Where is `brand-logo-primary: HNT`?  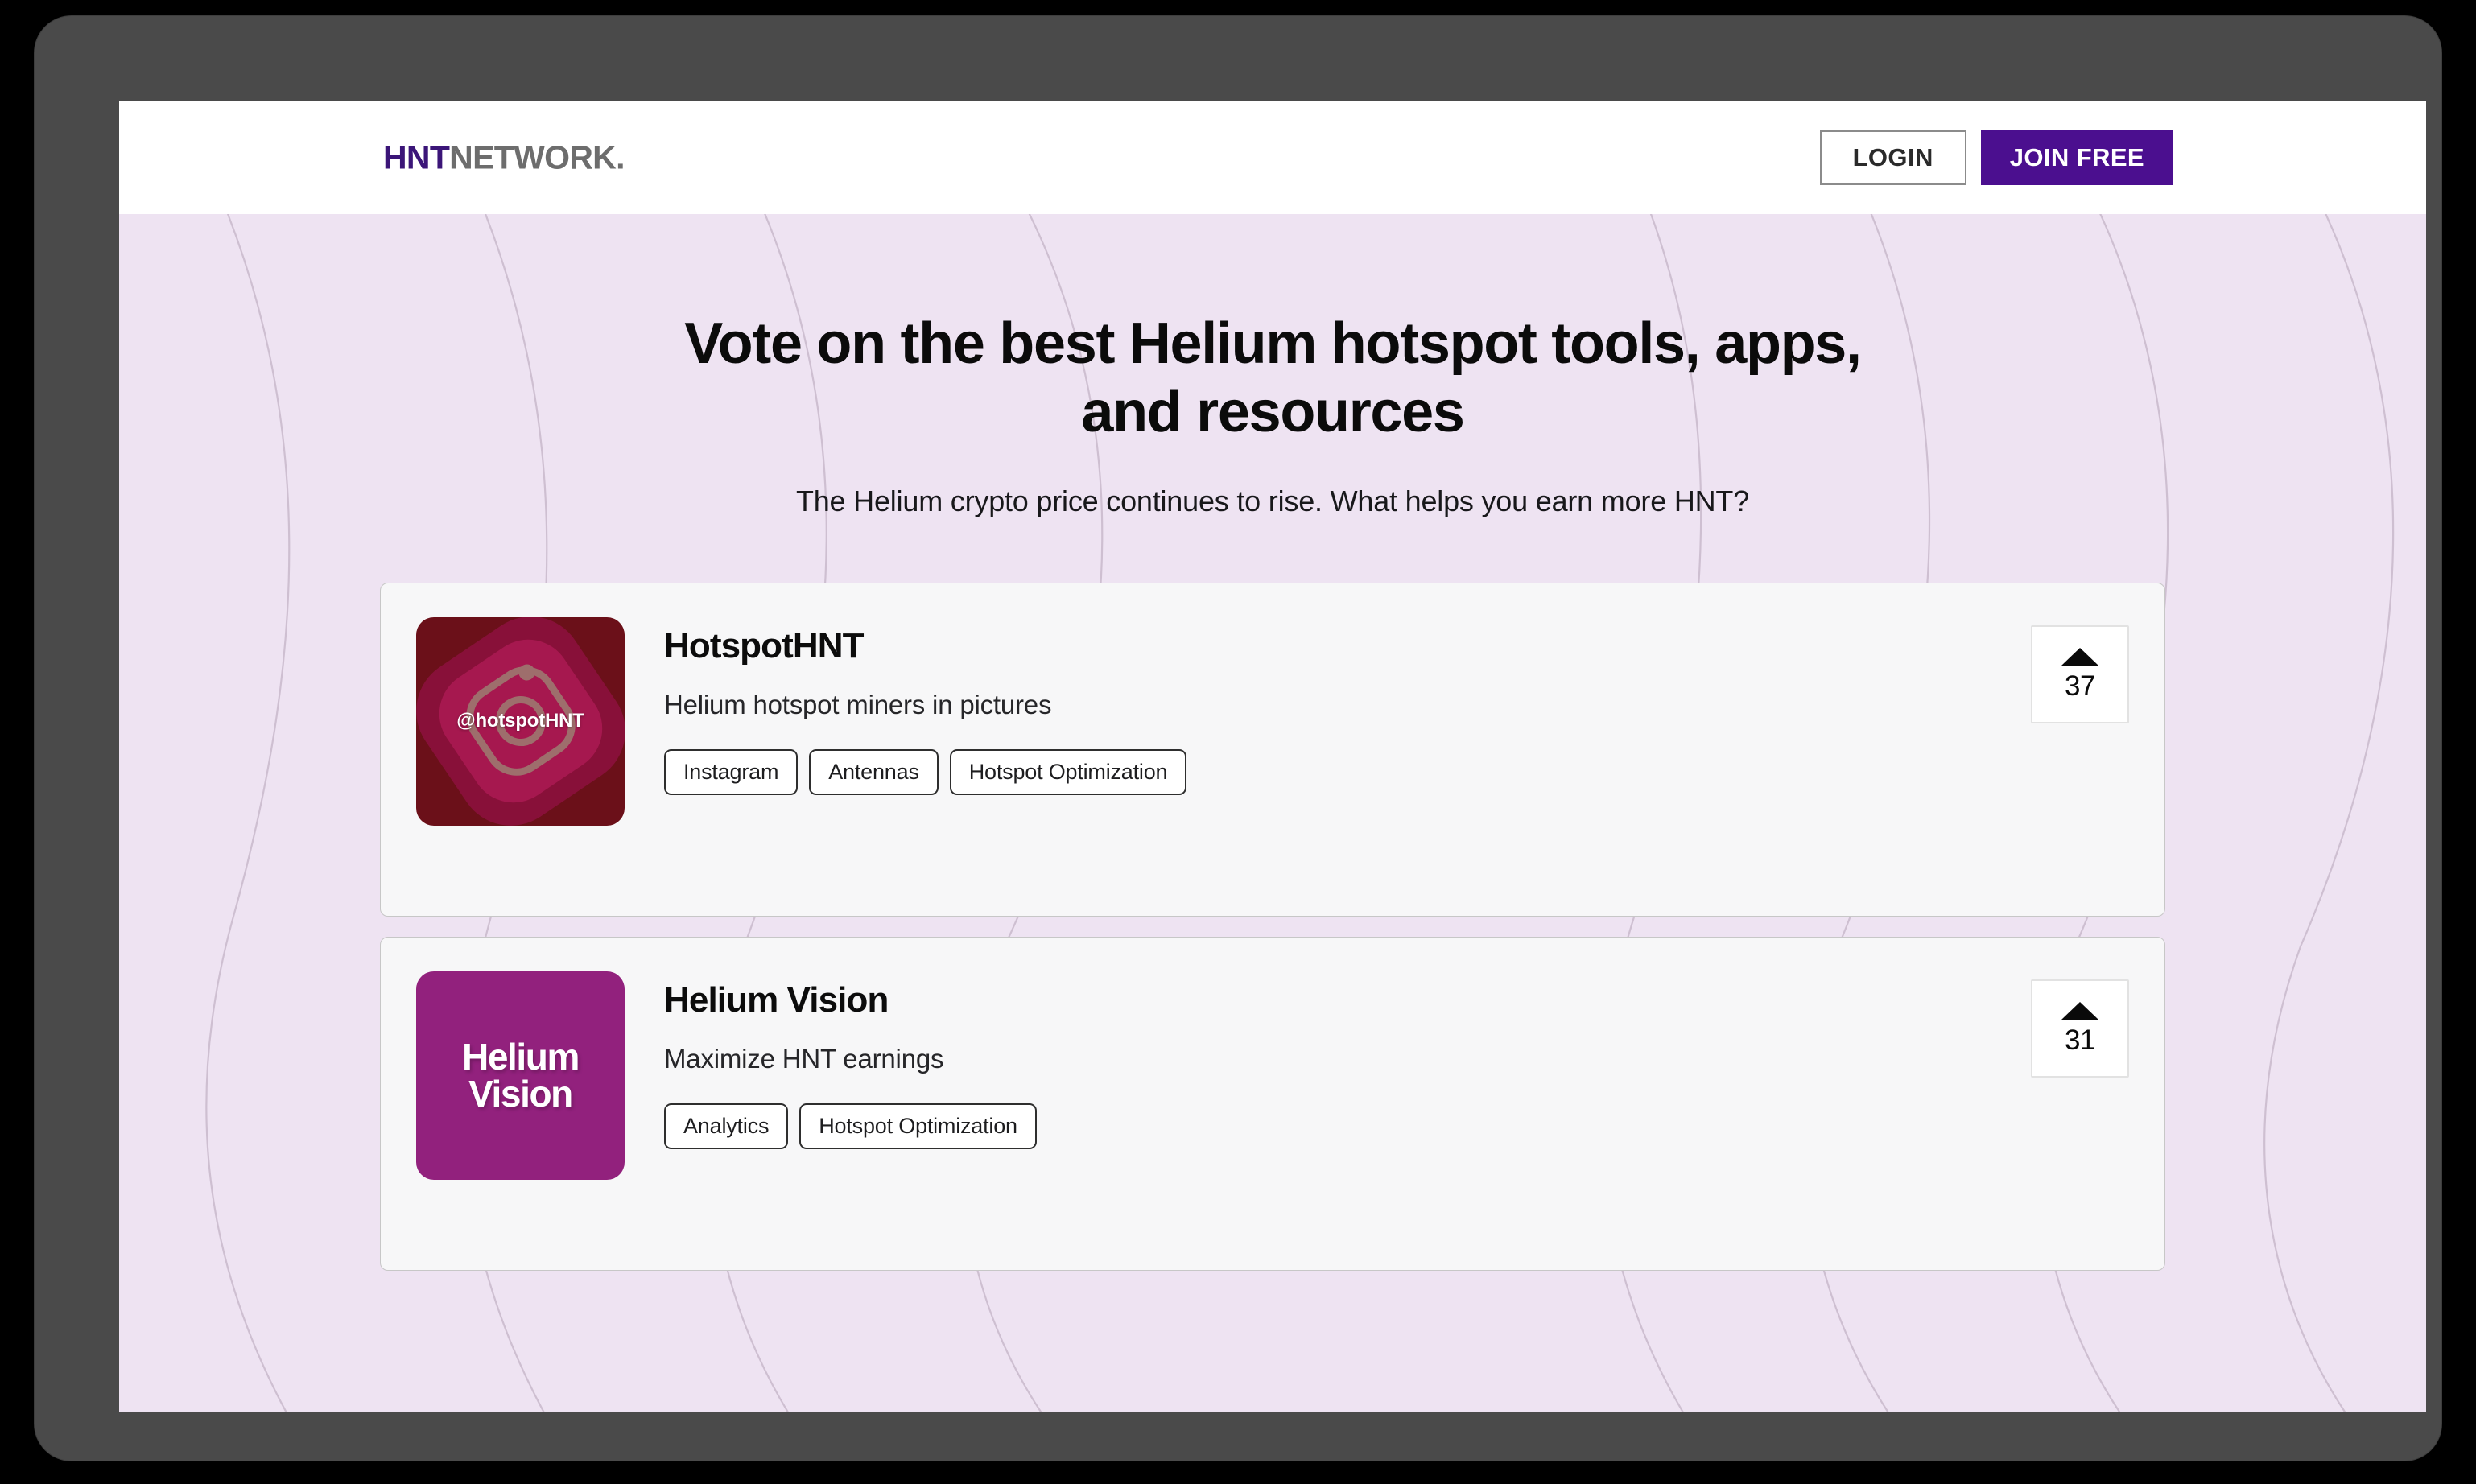
brand-logo-primary: HNT is located at coordinates (416, 156).